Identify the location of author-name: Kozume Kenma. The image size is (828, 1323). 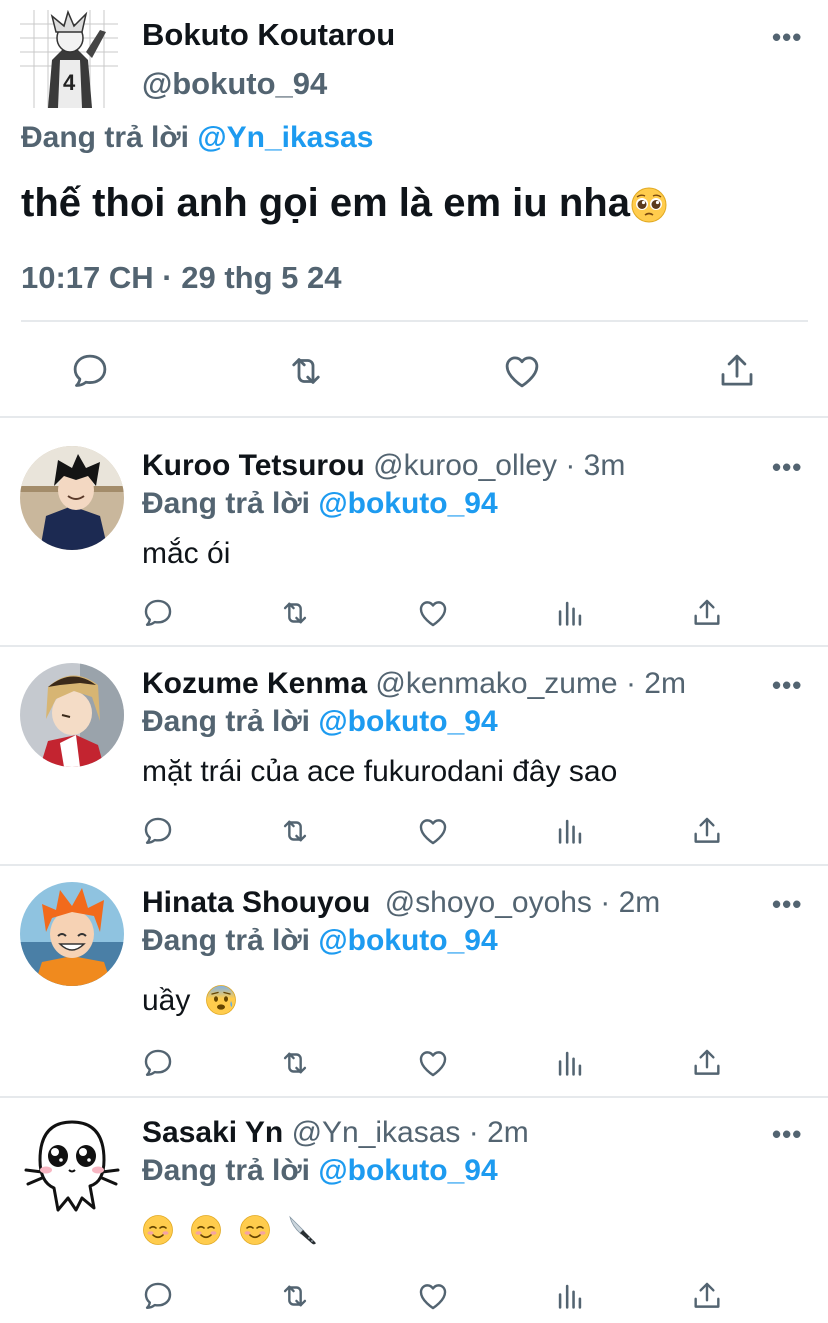
(254, 683).